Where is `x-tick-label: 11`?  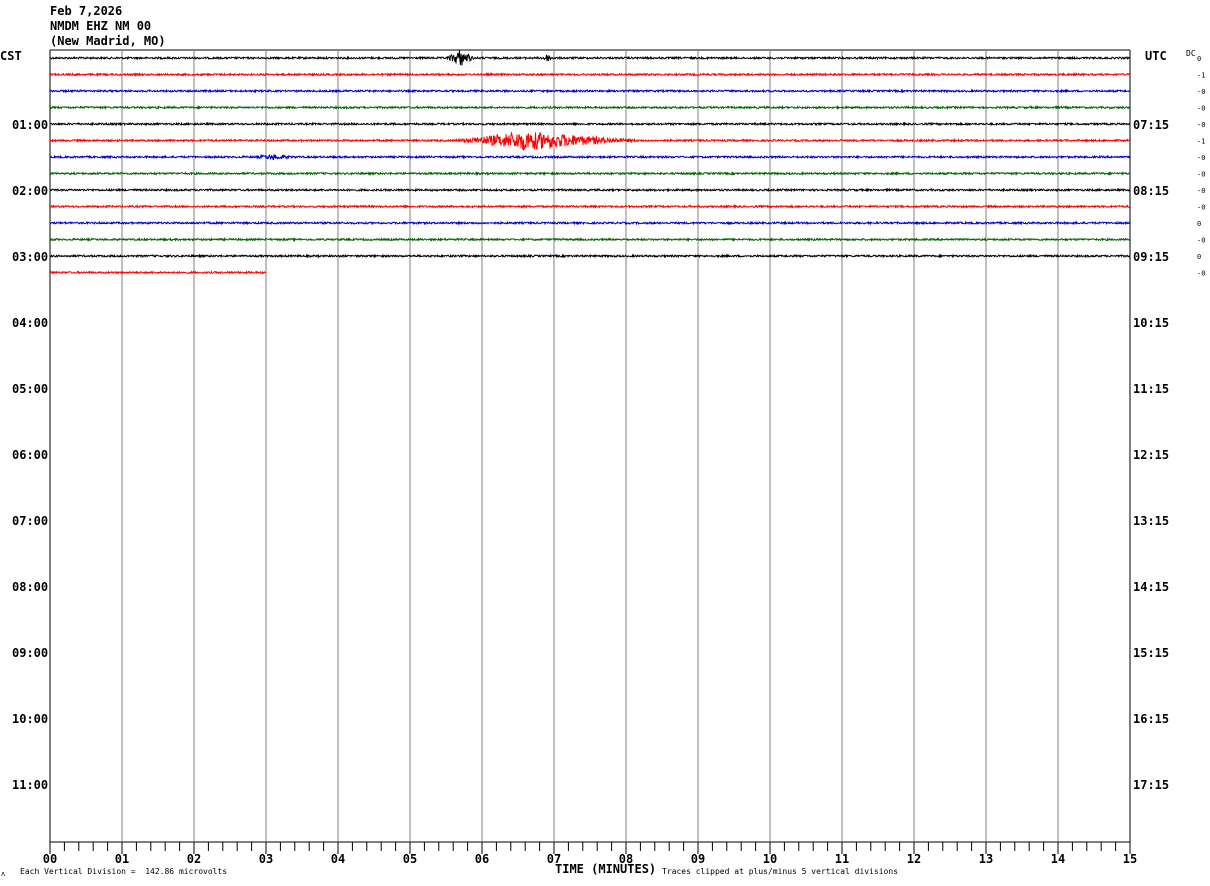 x-tick-label: 11 is located at coordinates (842, 859).